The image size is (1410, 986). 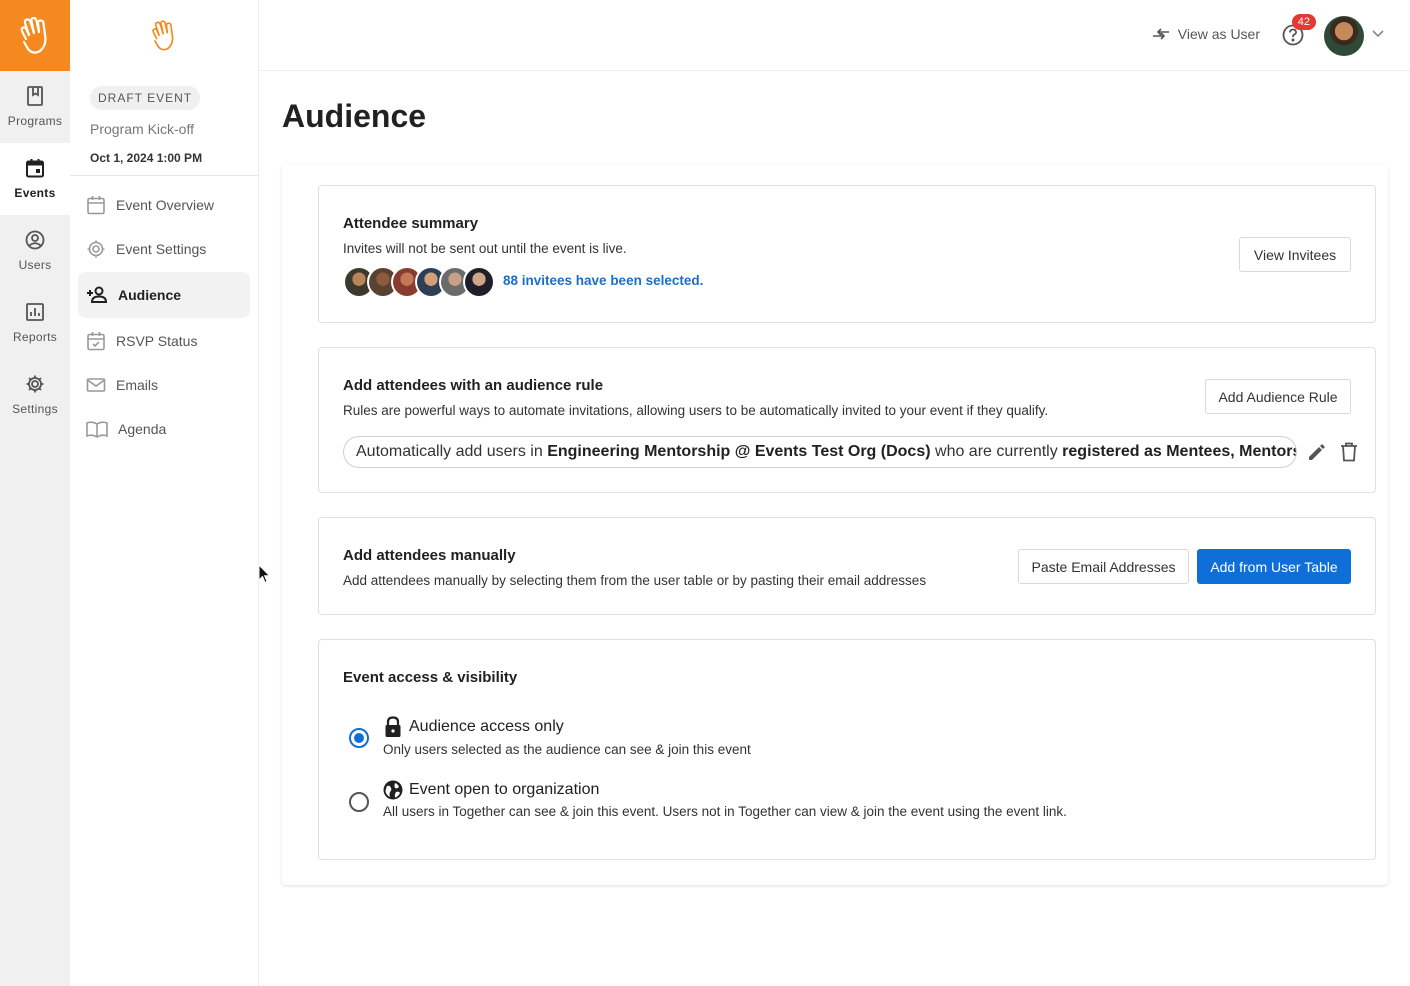 What do you see at coordinates (452, 451) in the screenshot?
I see `rule-text-prefix: Automatically add users in` at bounding box center [452, 451].